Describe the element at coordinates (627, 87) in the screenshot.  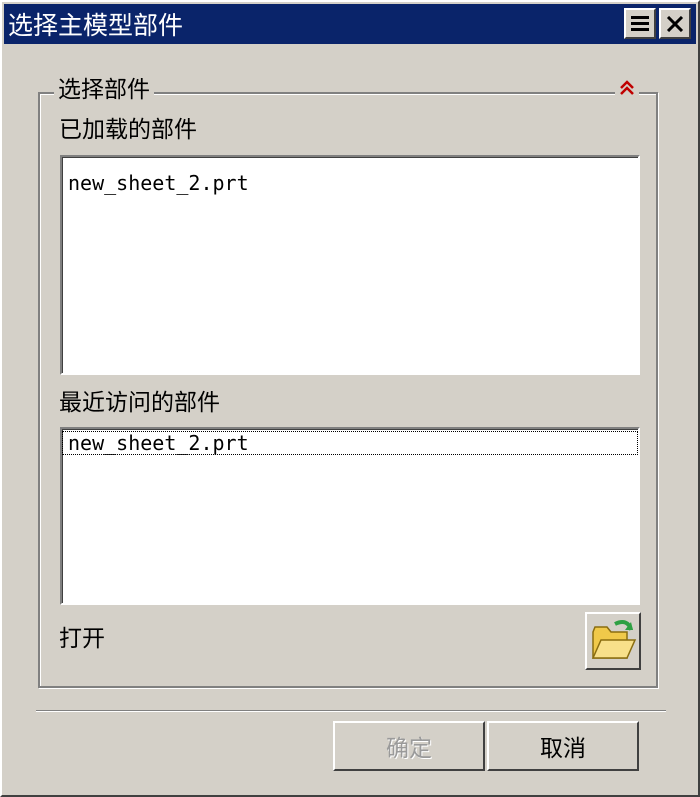
I see `collapse-glyph` at that location.